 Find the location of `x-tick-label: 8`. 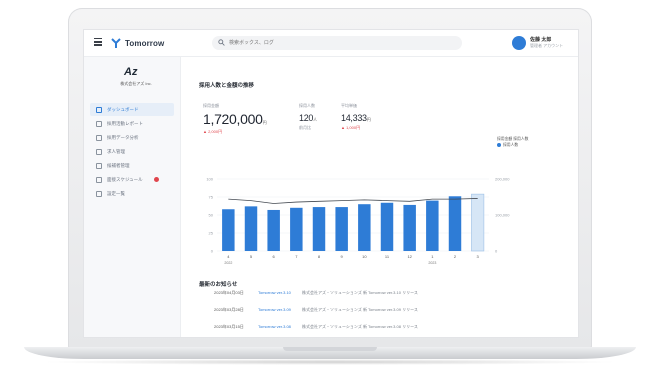

x-tick-label: 8 is located at coordinates (319, 256).